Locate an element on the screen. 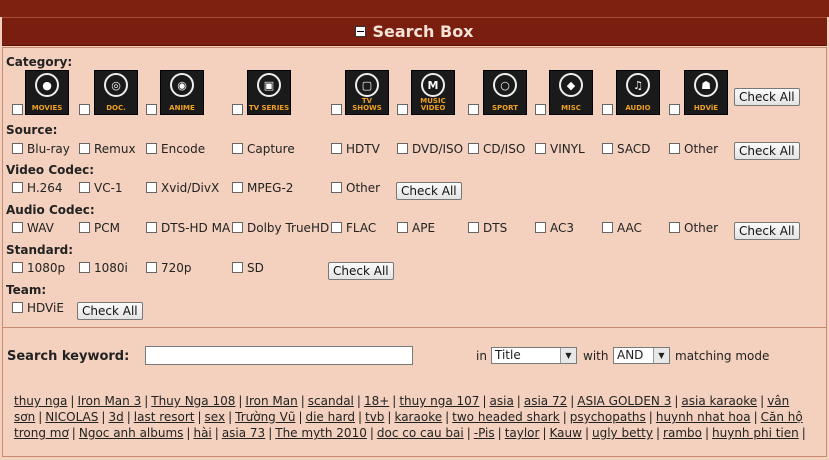 Image resolution: width=829 pixels, height=460 pixels. tag-link: die hard is located at coordinates (329, 417).